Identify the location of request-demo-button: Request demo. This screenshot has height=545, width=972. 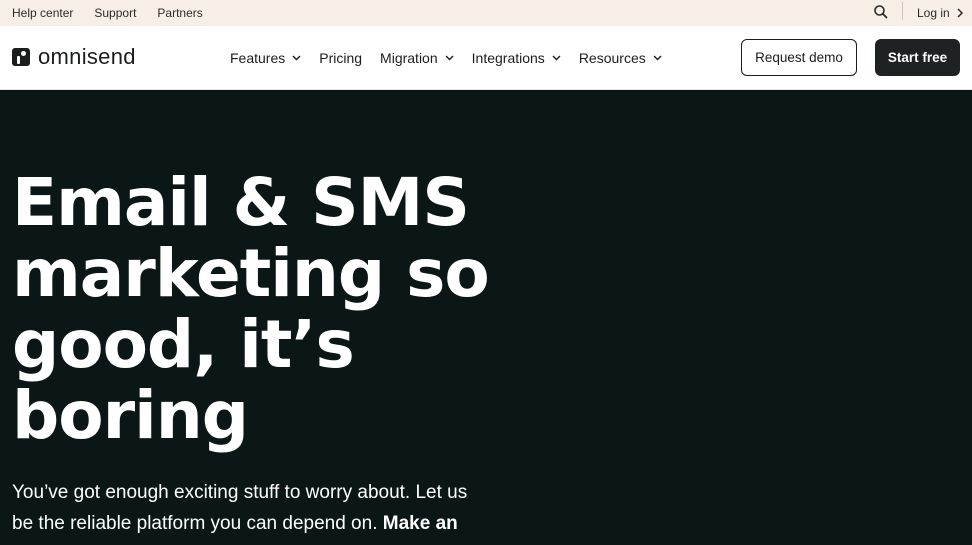
(799, 57).